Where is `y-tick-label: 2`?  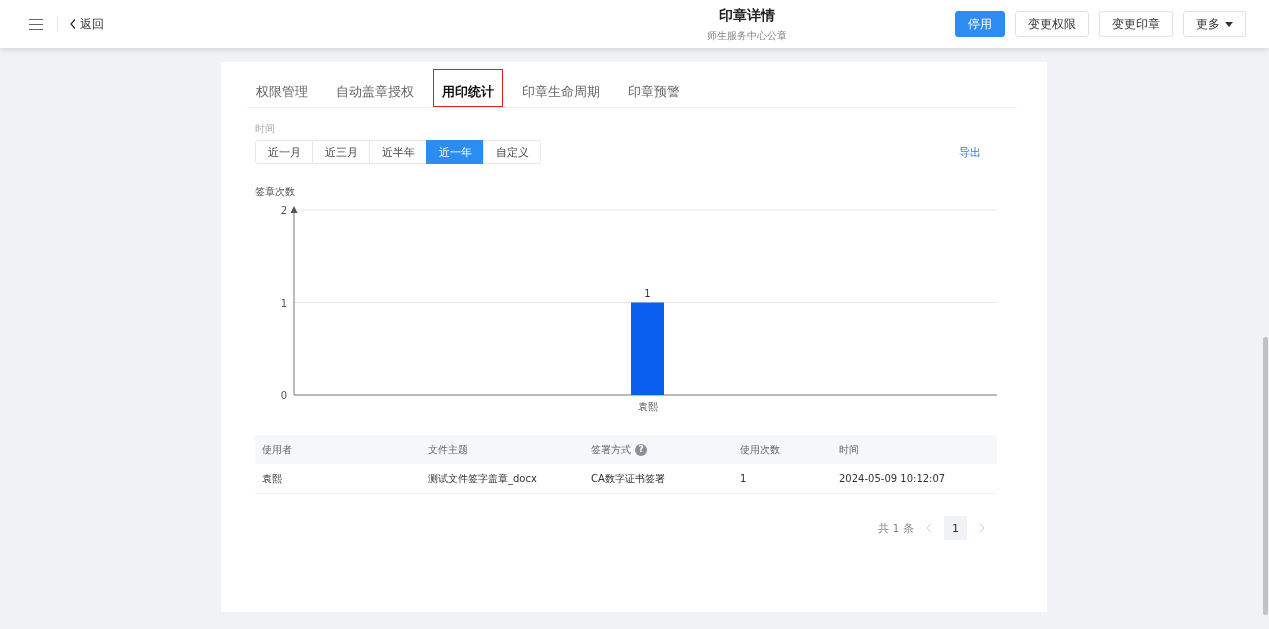
y-tick-label: 2 is located at coordinates (283, 210).